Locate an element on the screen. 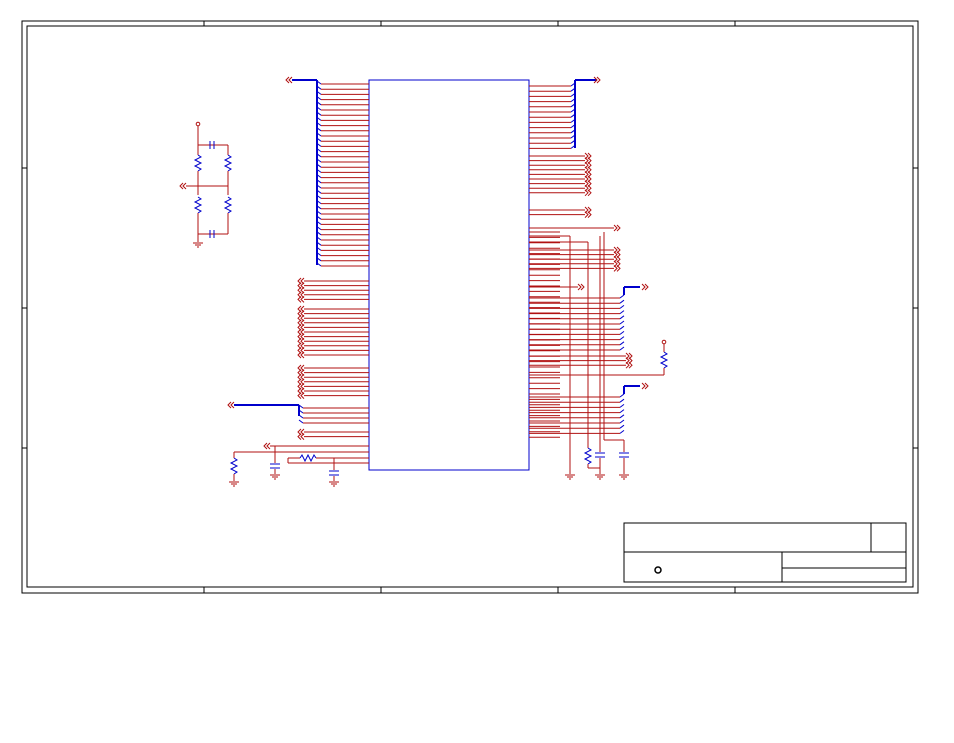 The width and height of the screenshot is (954, 743). lower-left-passives is located at coordinates (299, 464).